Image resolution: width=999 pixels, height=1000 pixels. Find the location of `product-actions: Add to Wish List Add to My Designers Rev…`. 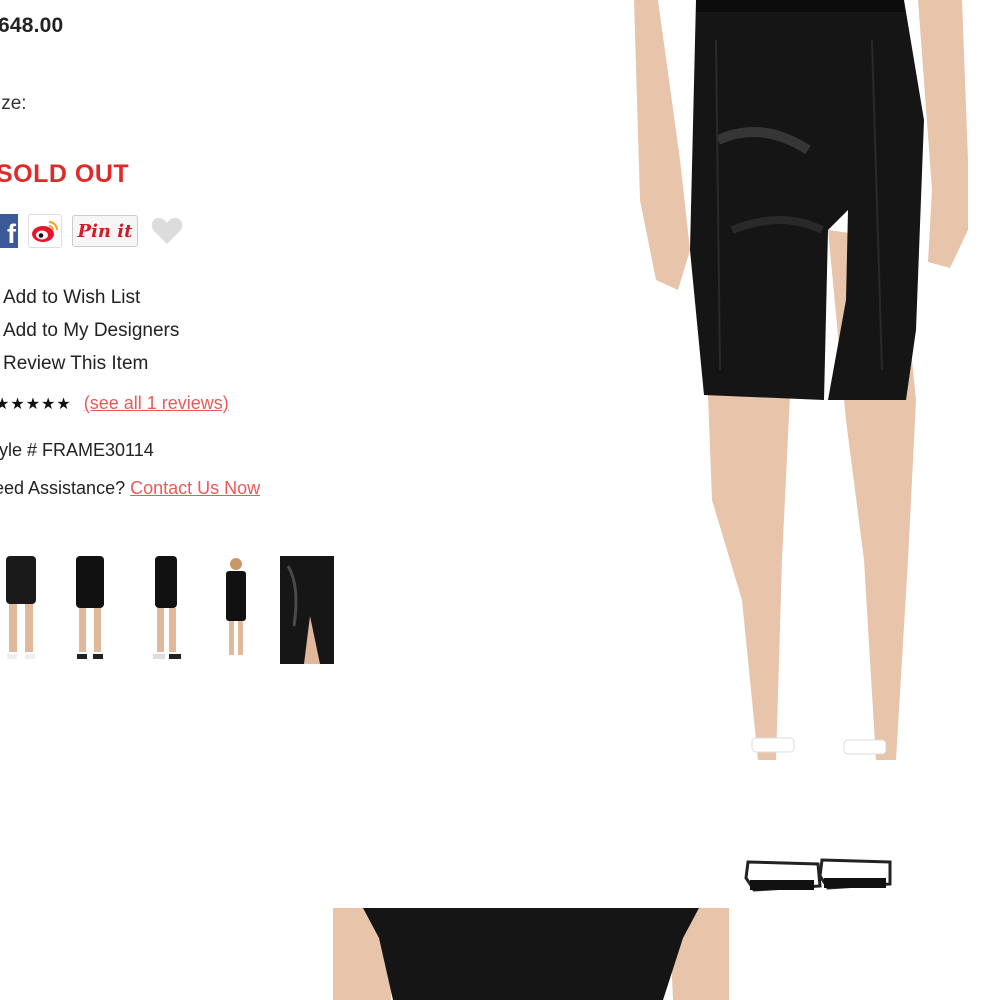

product-actions: Add to Wish List Add to My Designers Rev… is located at coordinates (91, 333).